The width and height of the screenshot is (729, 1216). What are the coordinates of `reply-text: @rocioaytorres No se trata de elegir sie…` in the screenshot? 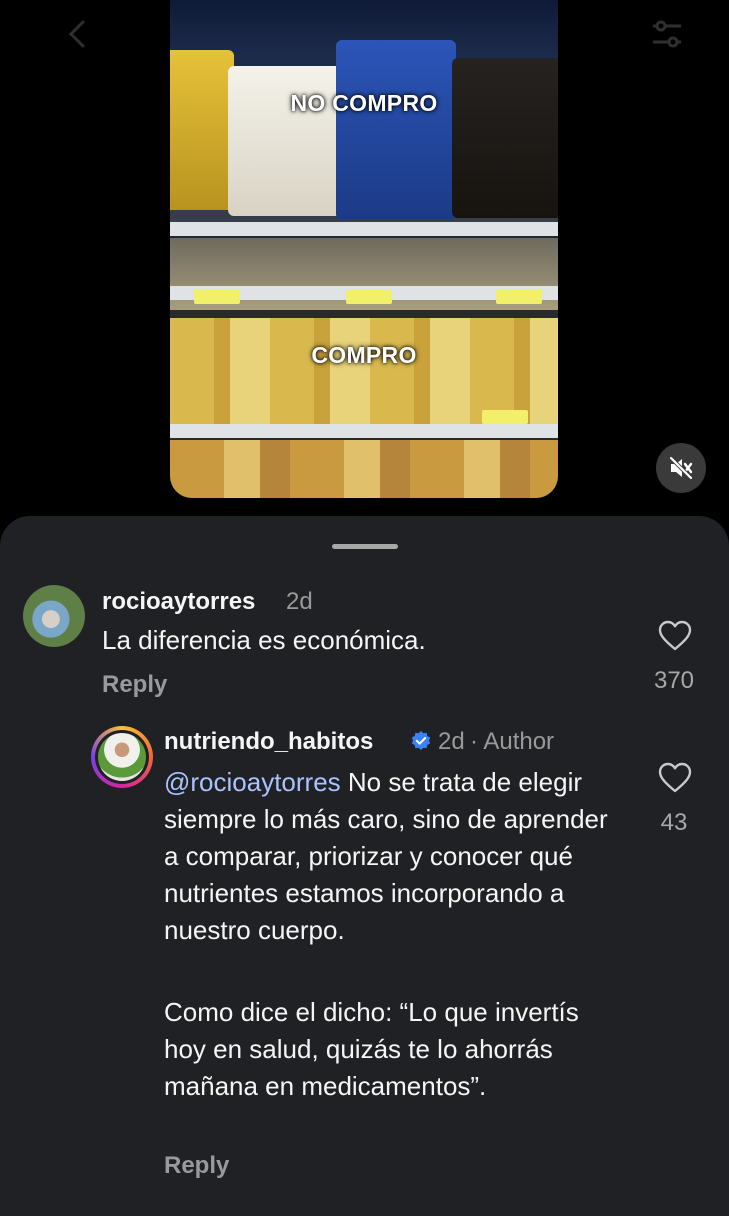 It's located at (394, 856).